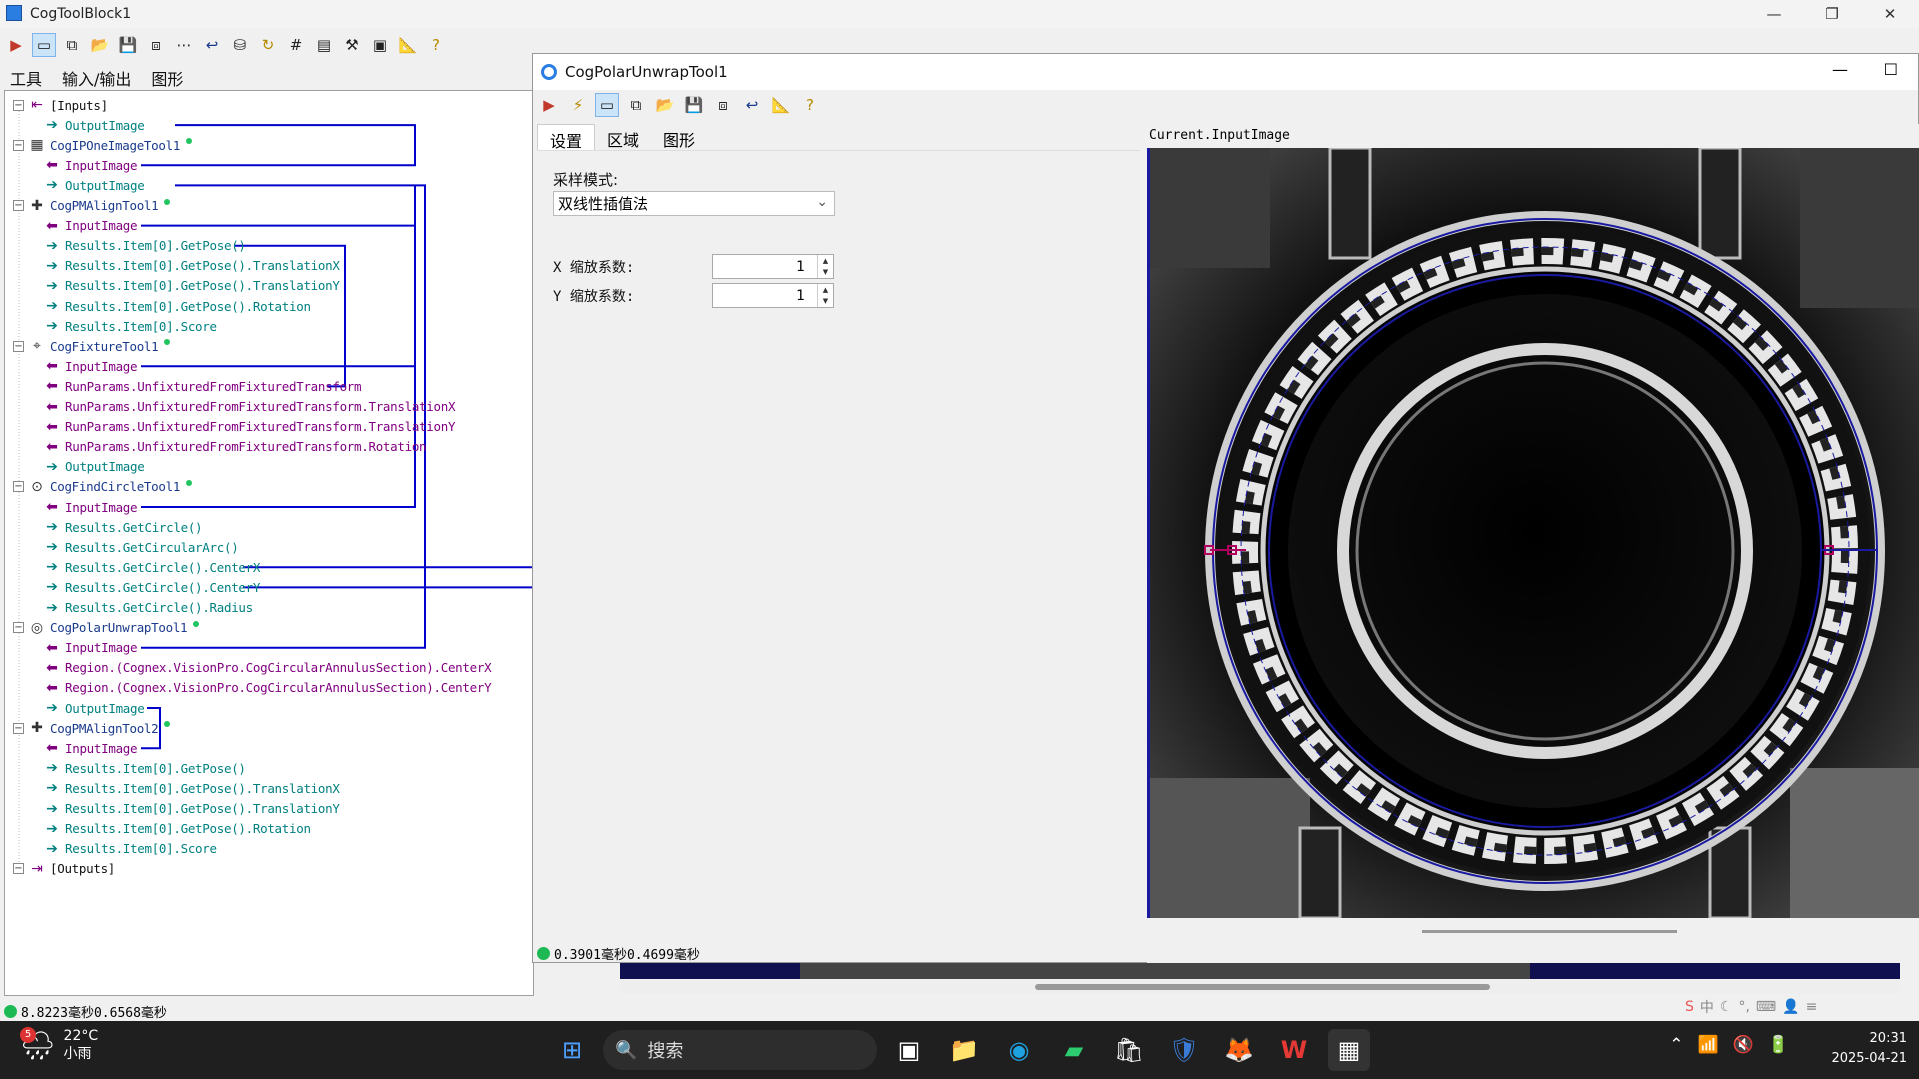 The image size is (1919, 1079). I want to click on battery-icon: 🔋, so click(1778, 1045).